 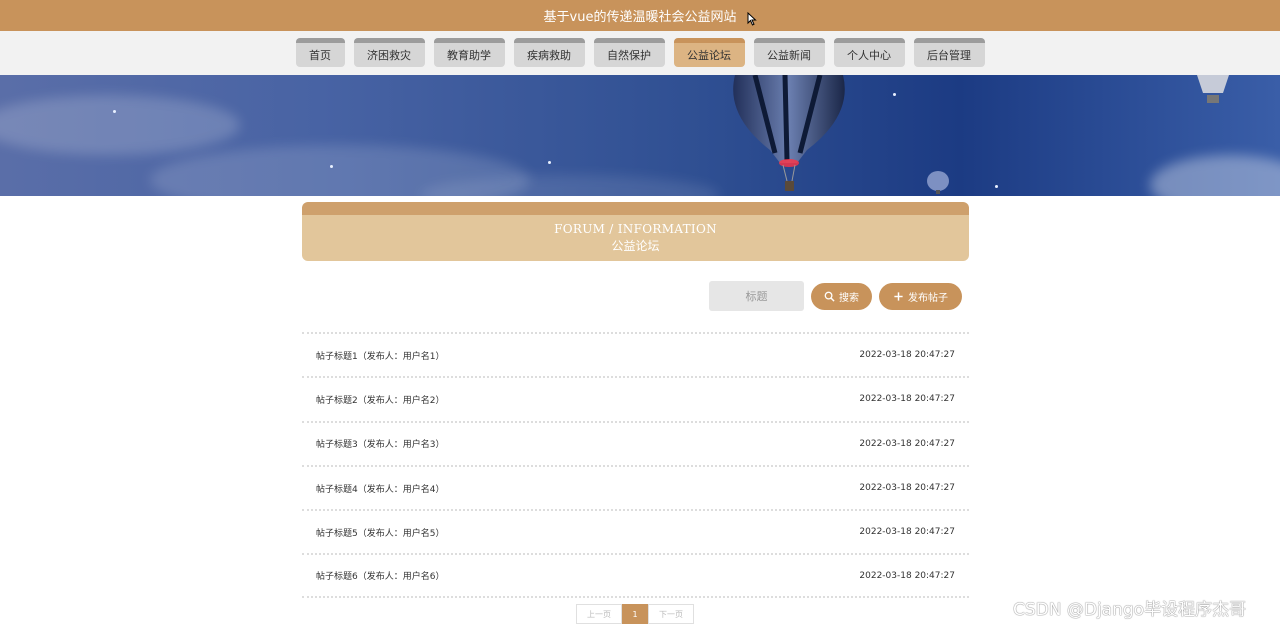 I want to click on post-title: 帖子标题4（发布人：用户名4）, so click(x=380, y=489).